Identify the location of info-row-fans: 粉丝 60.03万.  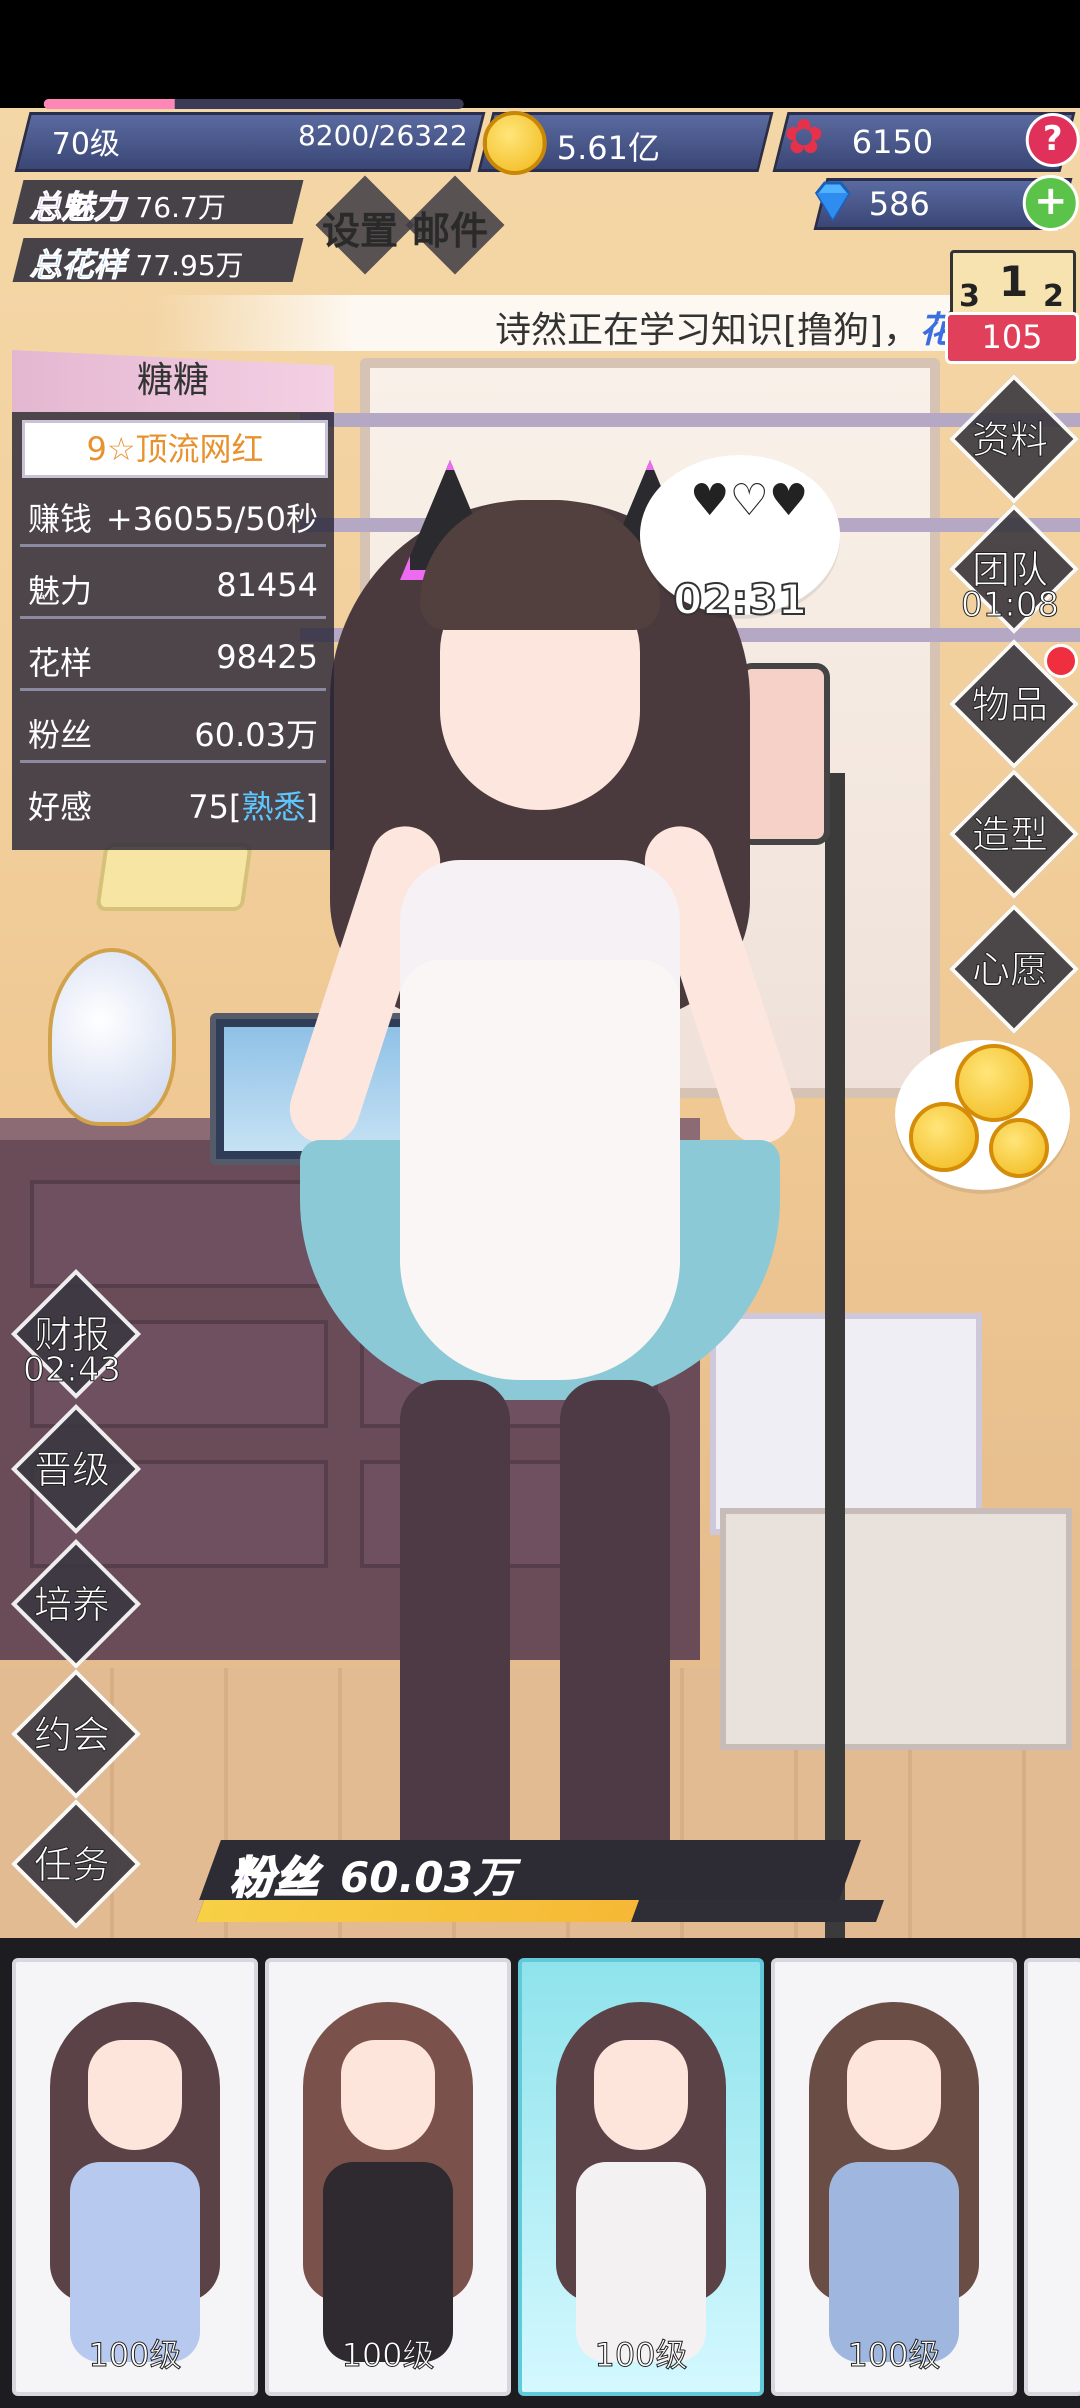
(173, 730).